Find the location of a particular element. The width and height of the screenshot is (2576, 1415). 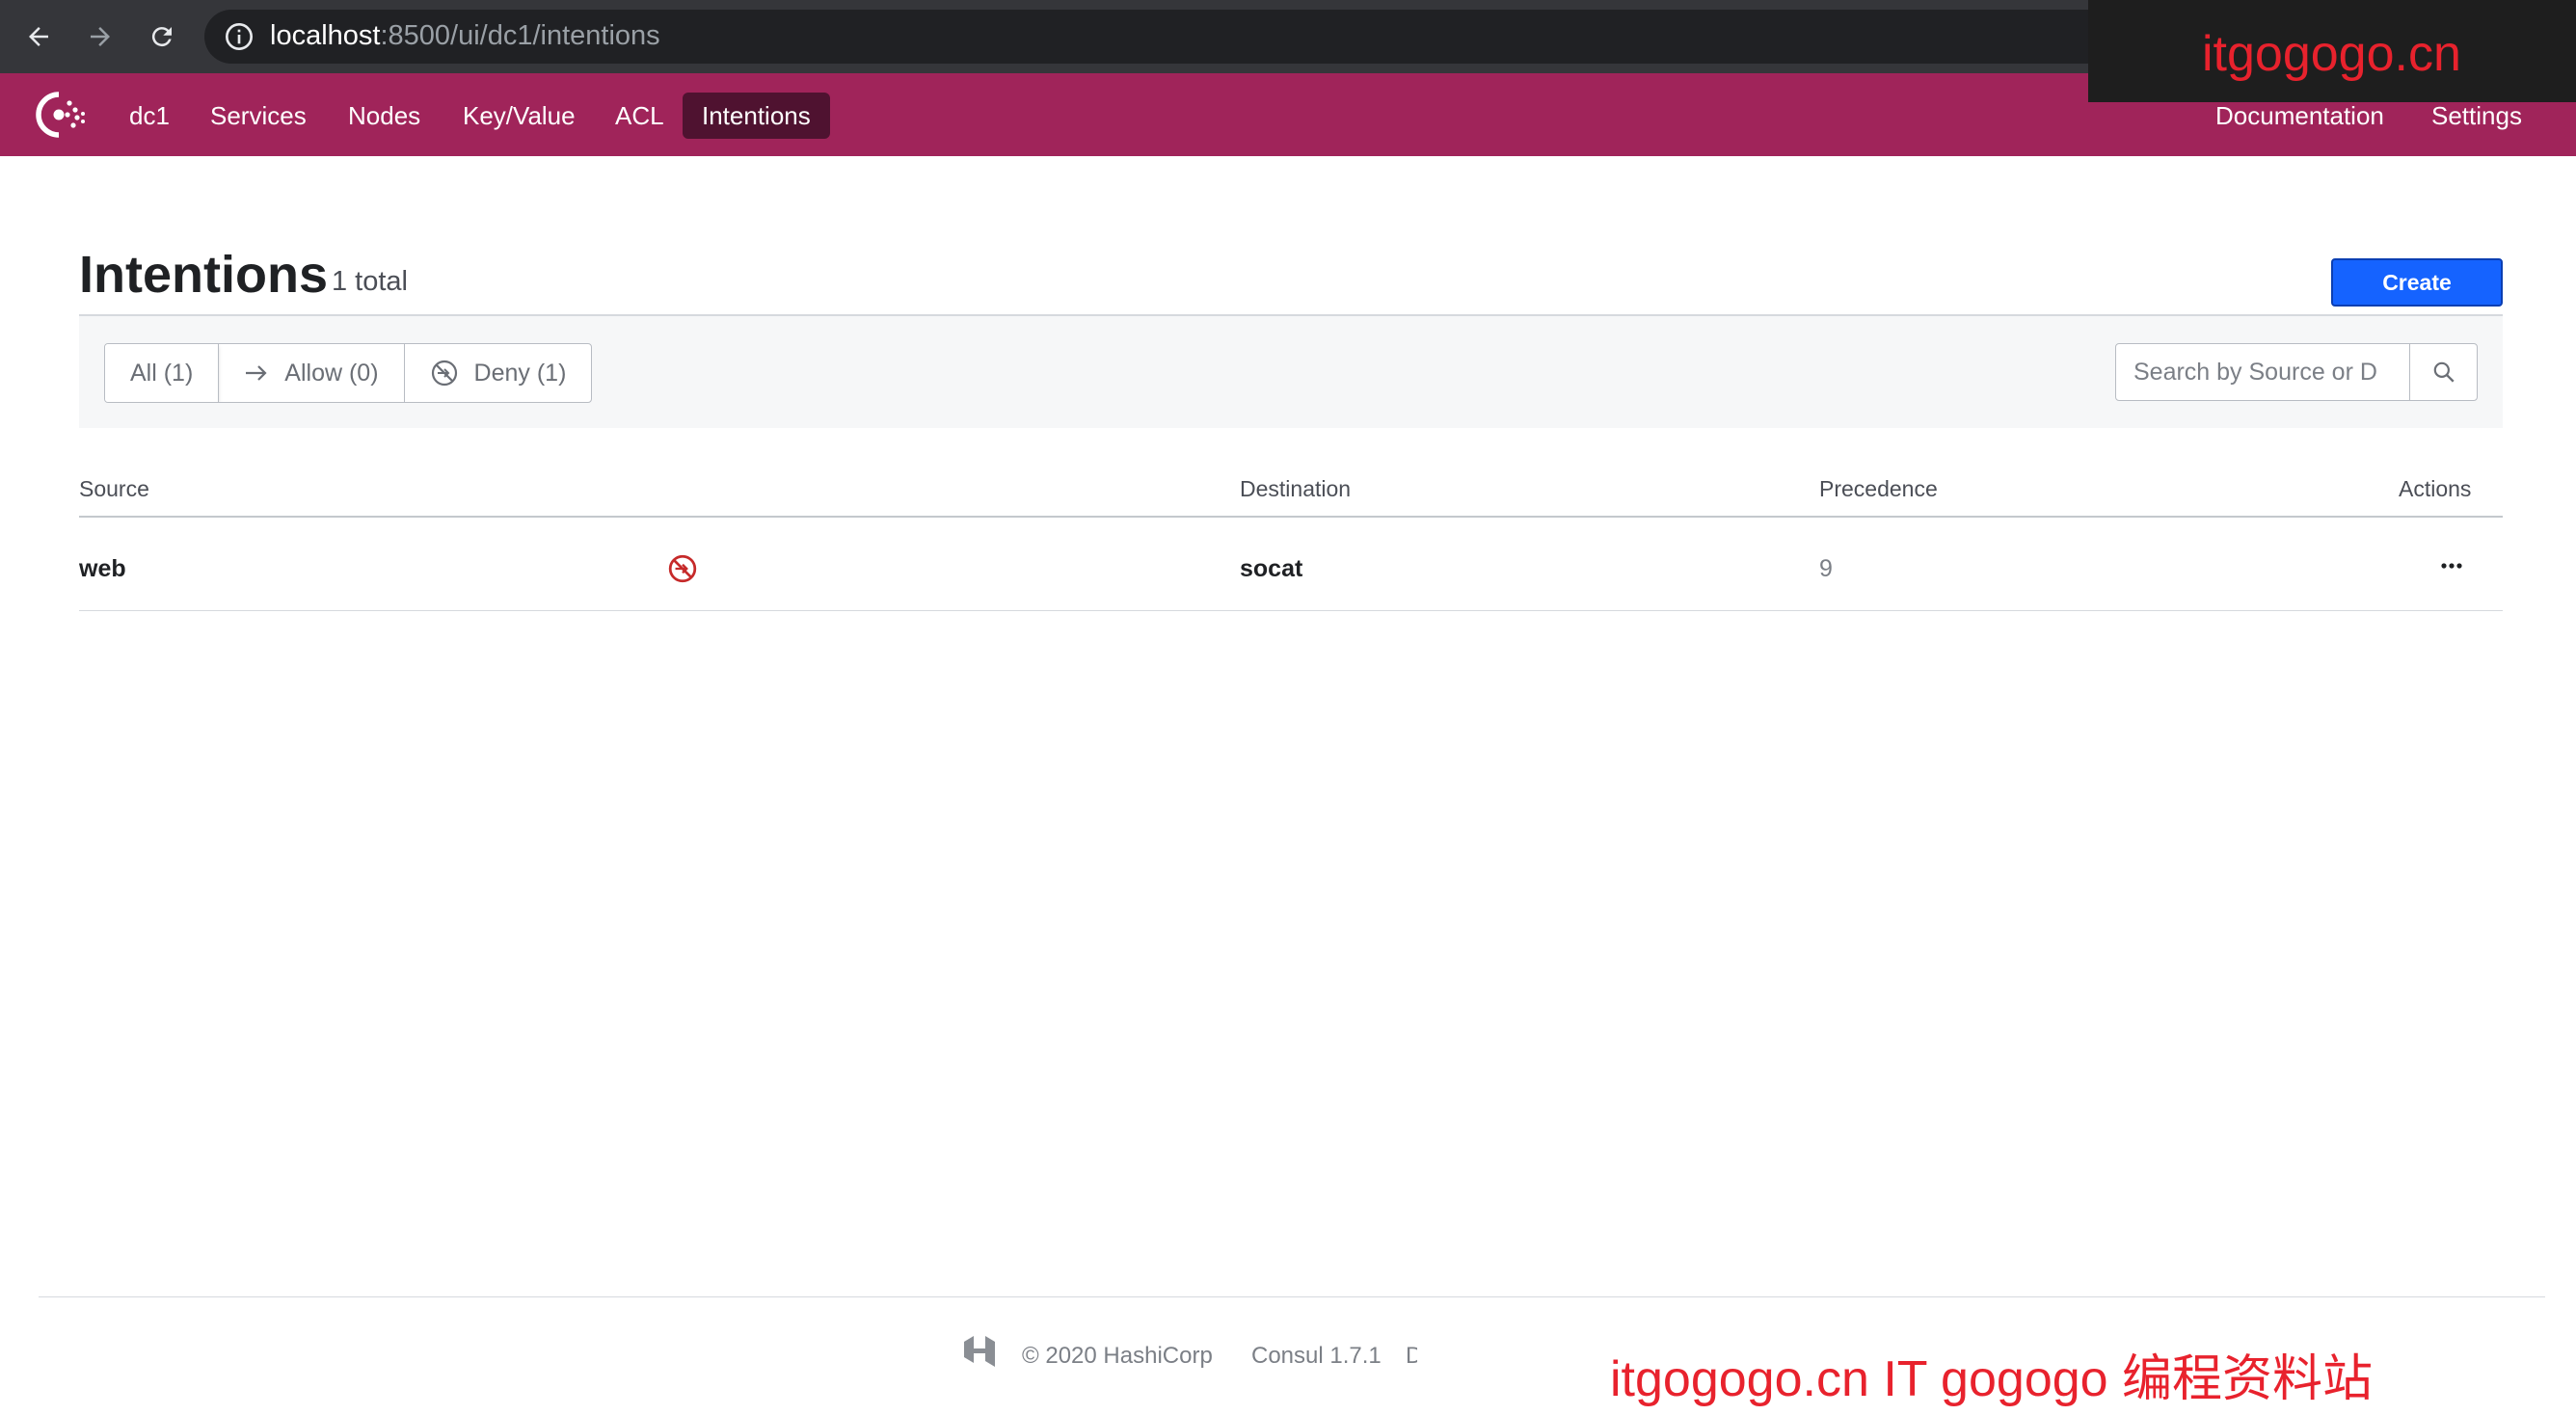

search-input is located at coordinates (2264, 372).